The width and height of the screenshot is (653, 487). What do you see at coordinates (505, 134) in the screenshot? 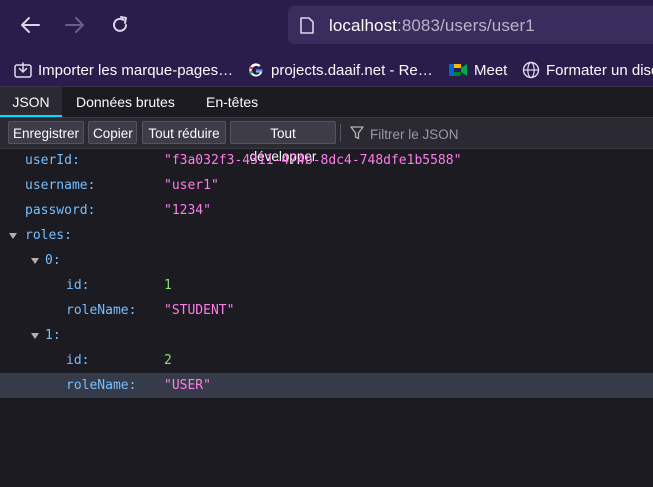
I see `filter-json-input` at bounding box center [505, 134].